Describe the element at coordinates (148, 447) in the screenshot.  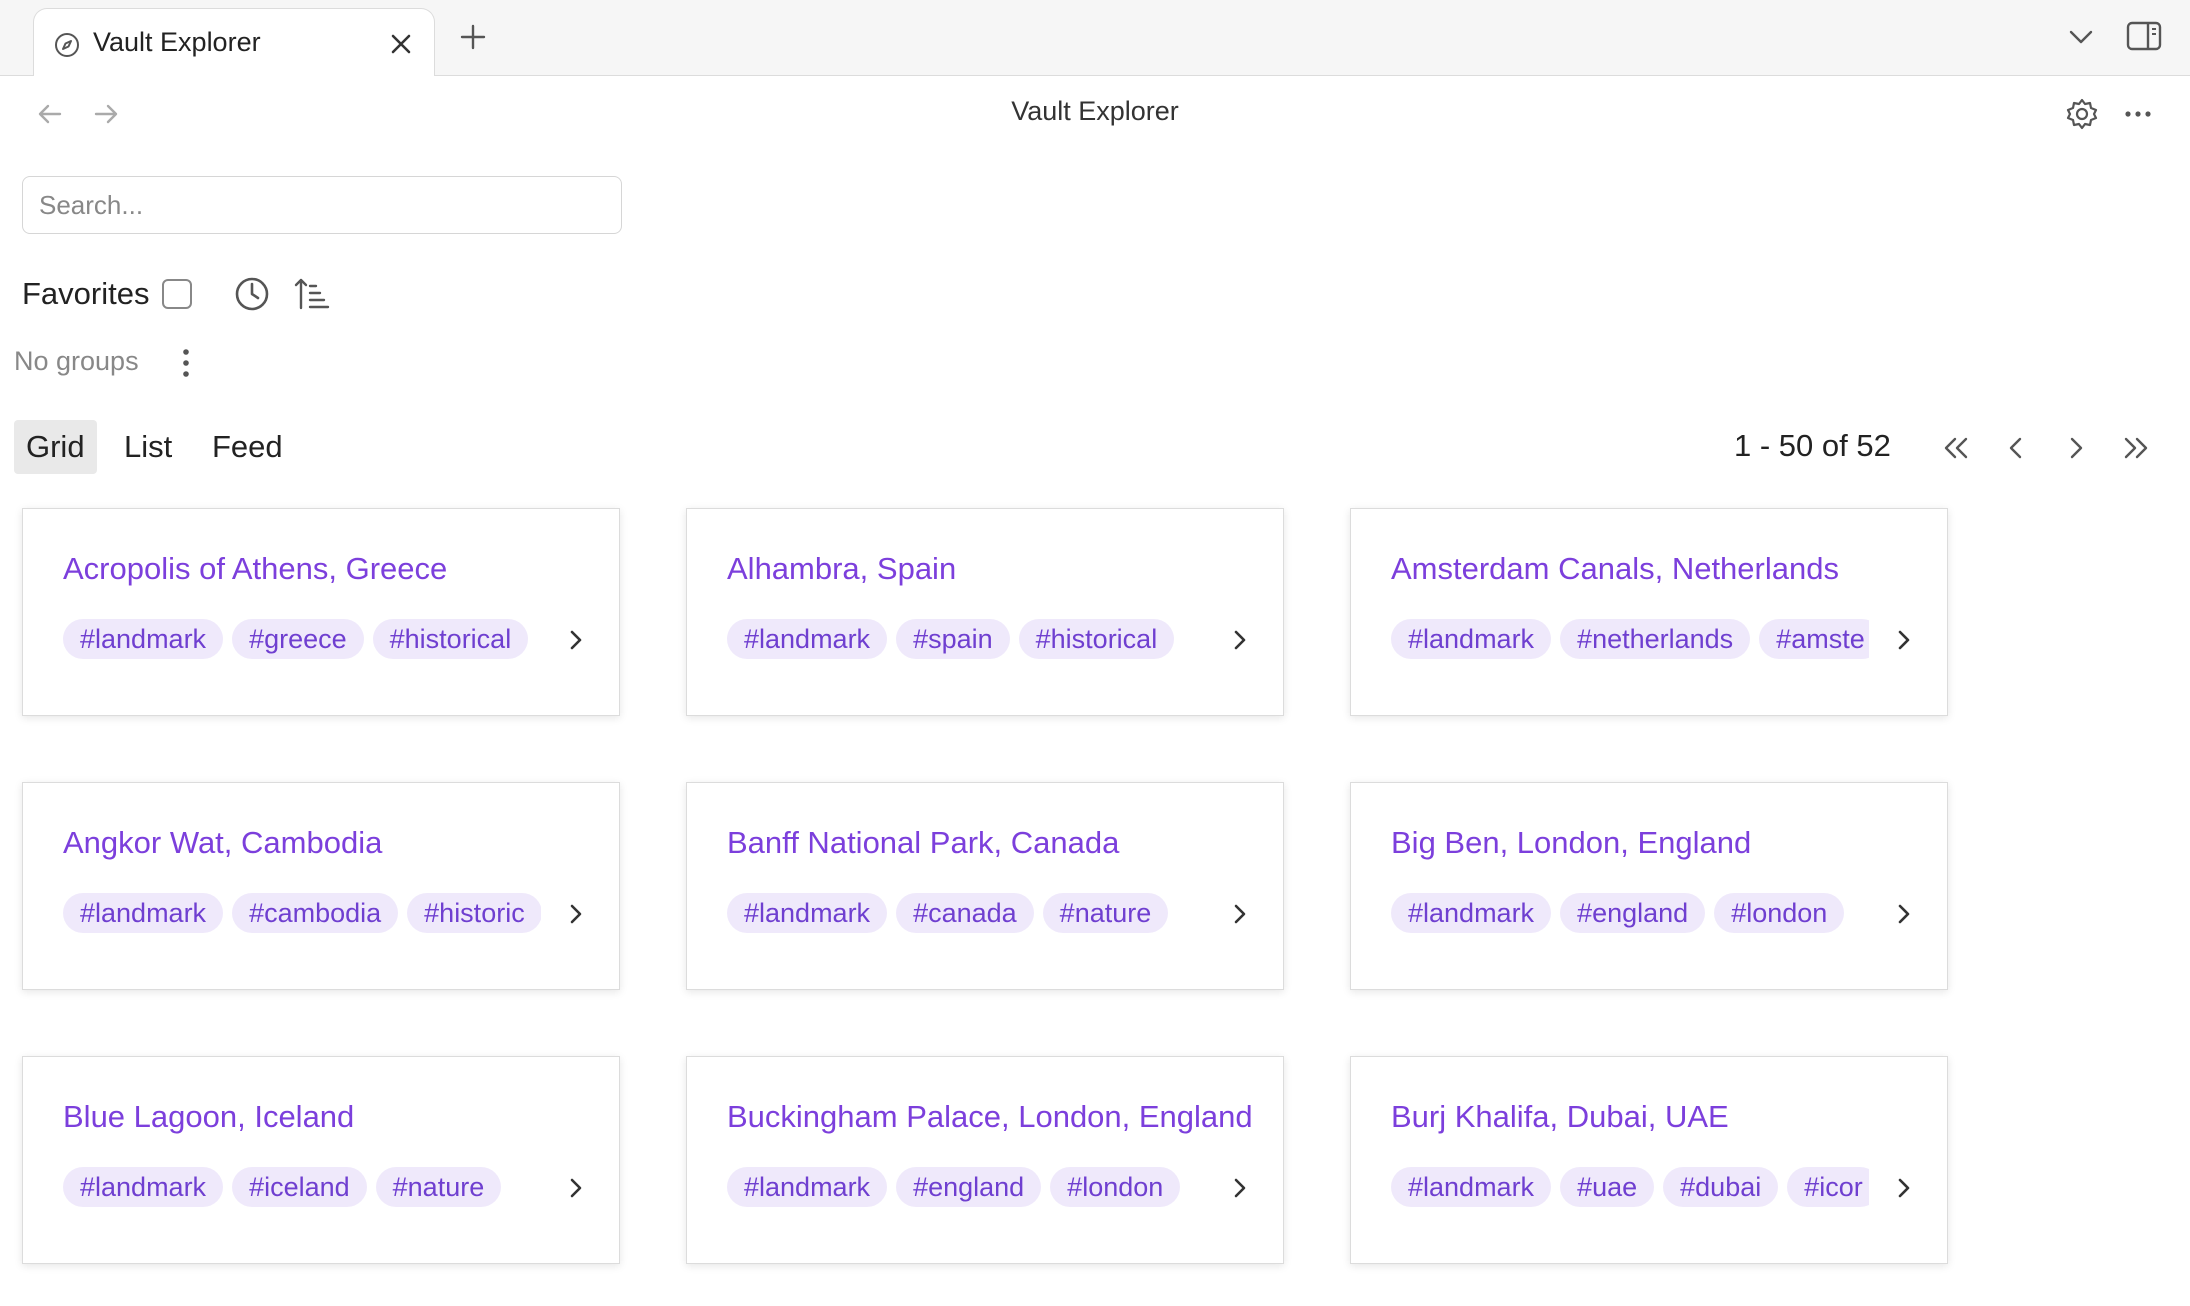
I see `view-list-tab: List` at that location.